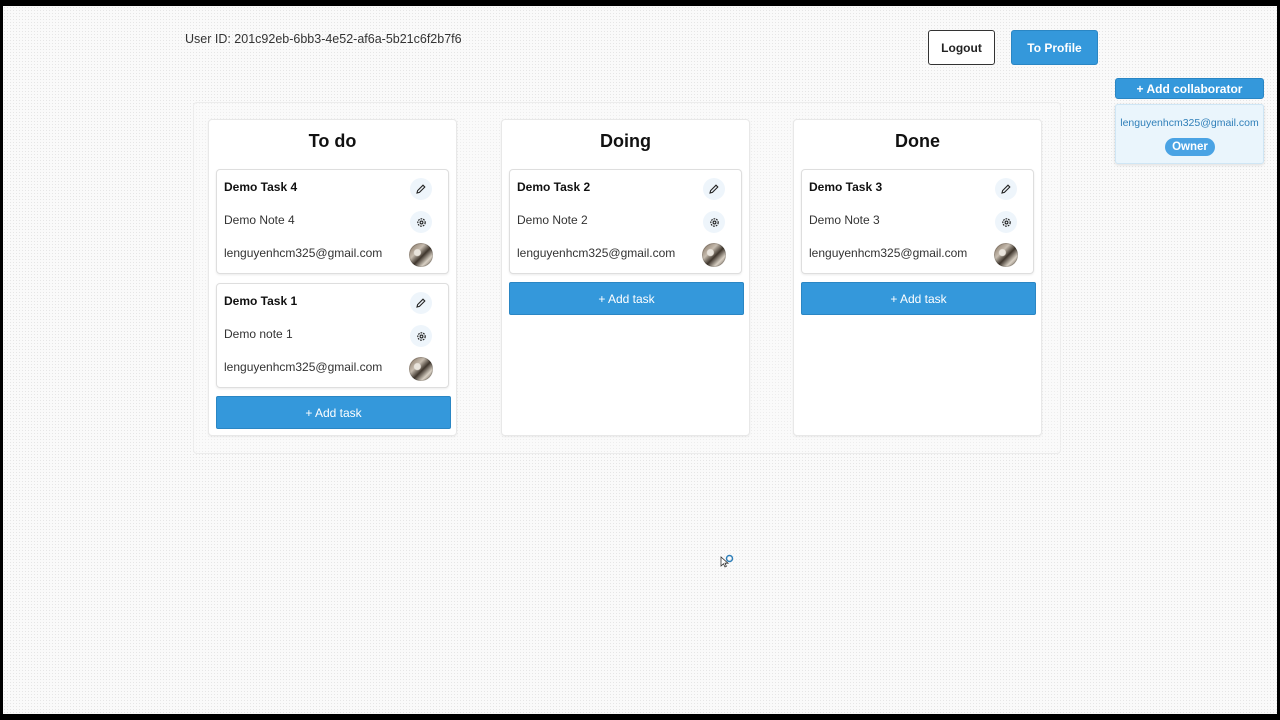  Describe the element at coordinates (261, 301) in the screenshot. I see `task-title: Demo Task 1` at that location.